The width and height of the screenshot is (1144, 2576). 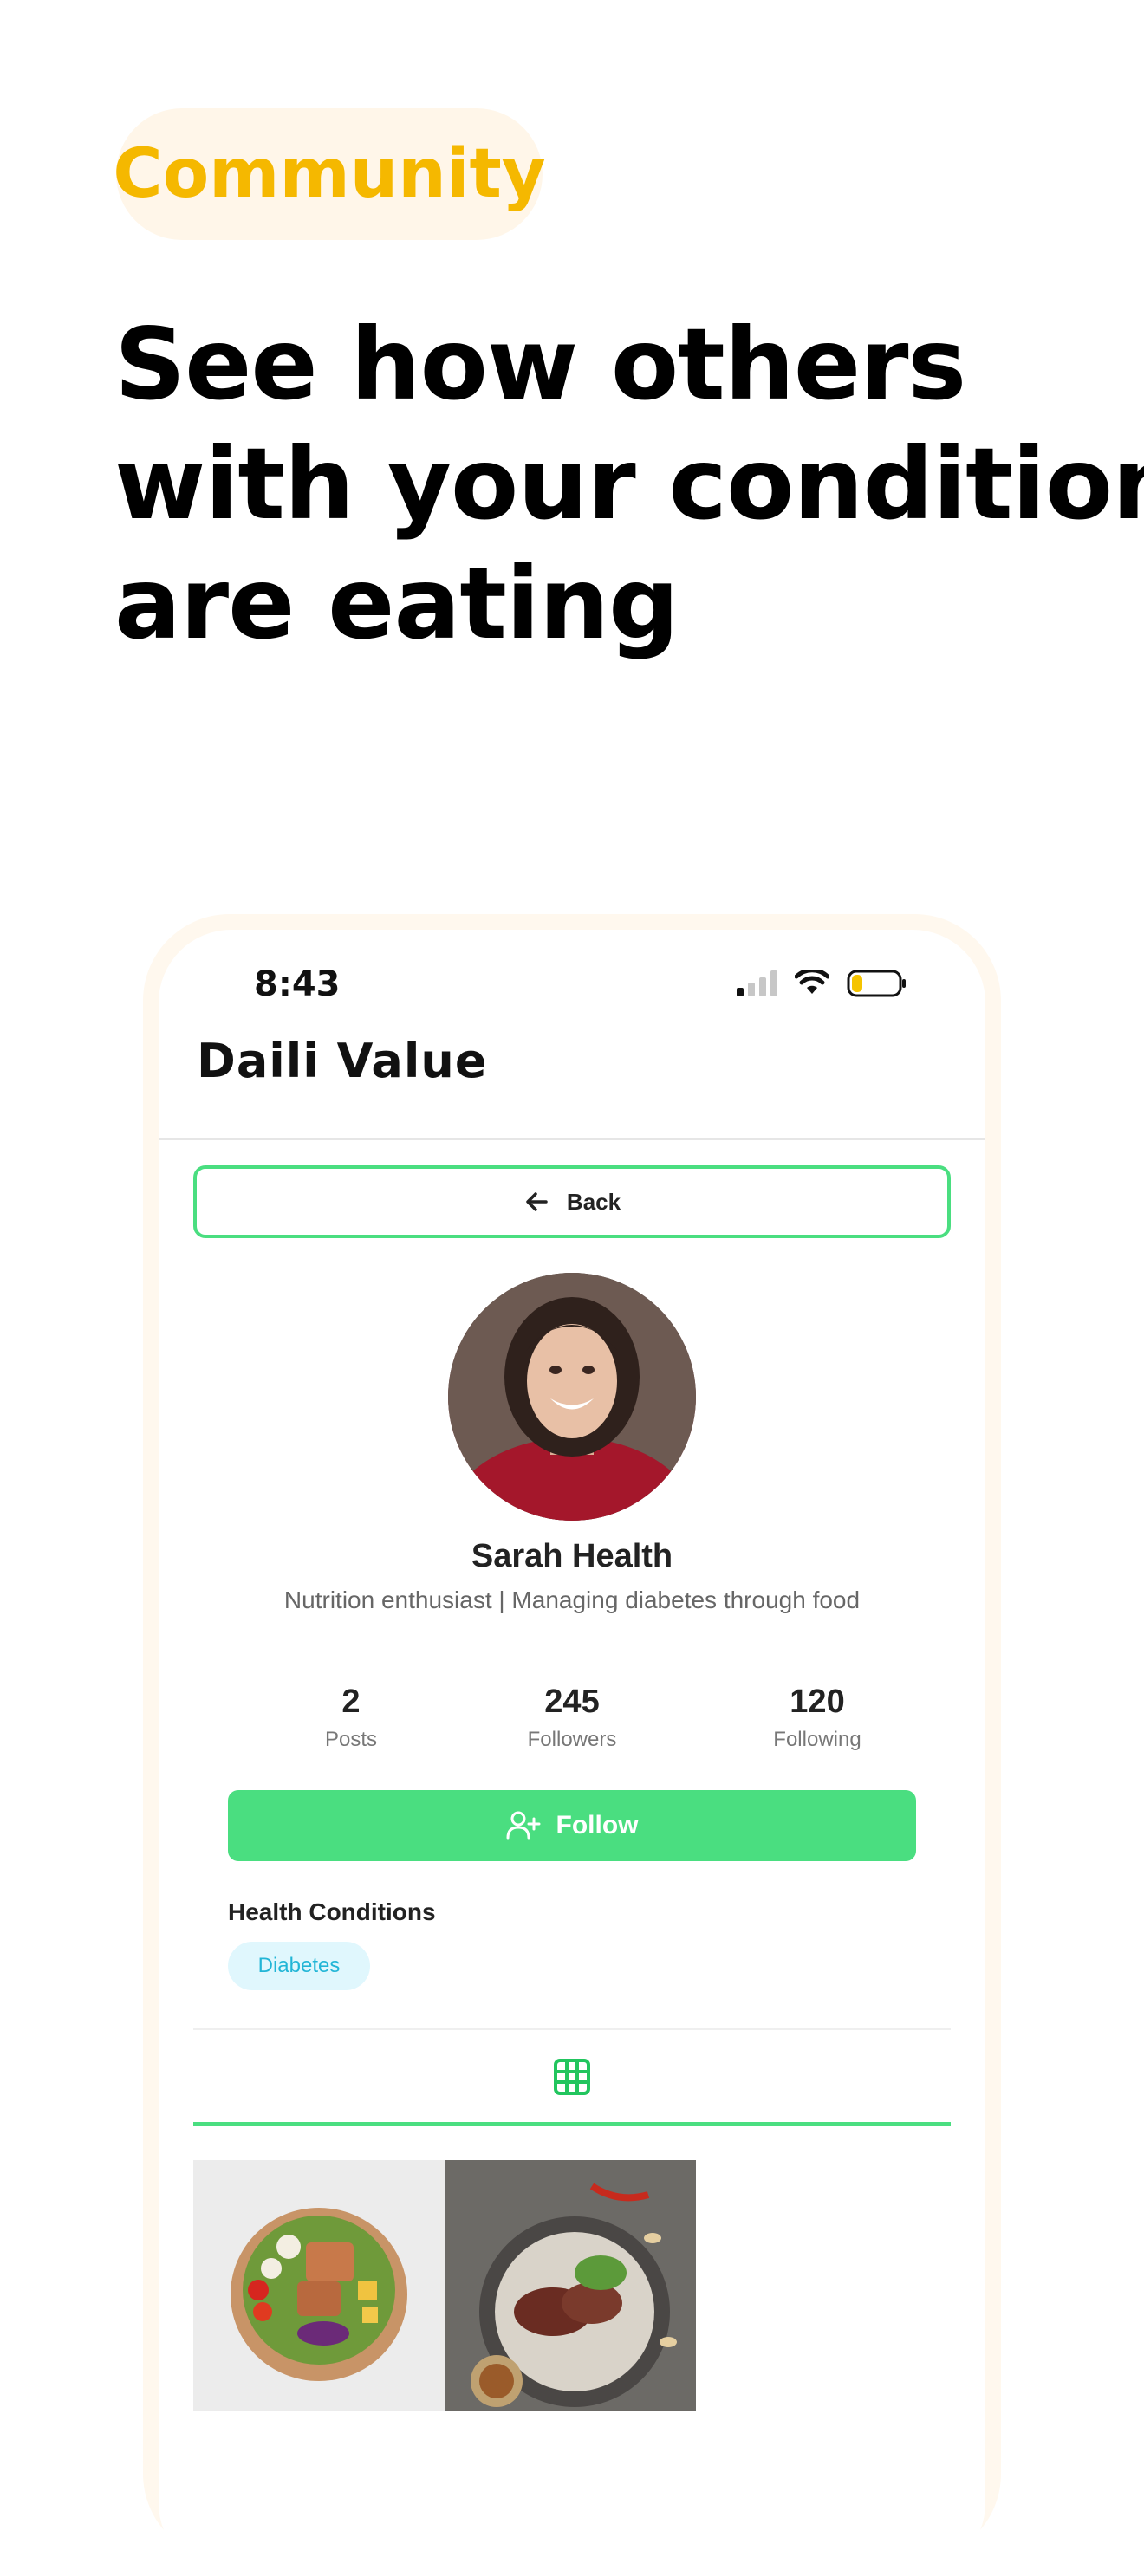 I want to click on stat-value: 245, so click(x=572, y=1702).